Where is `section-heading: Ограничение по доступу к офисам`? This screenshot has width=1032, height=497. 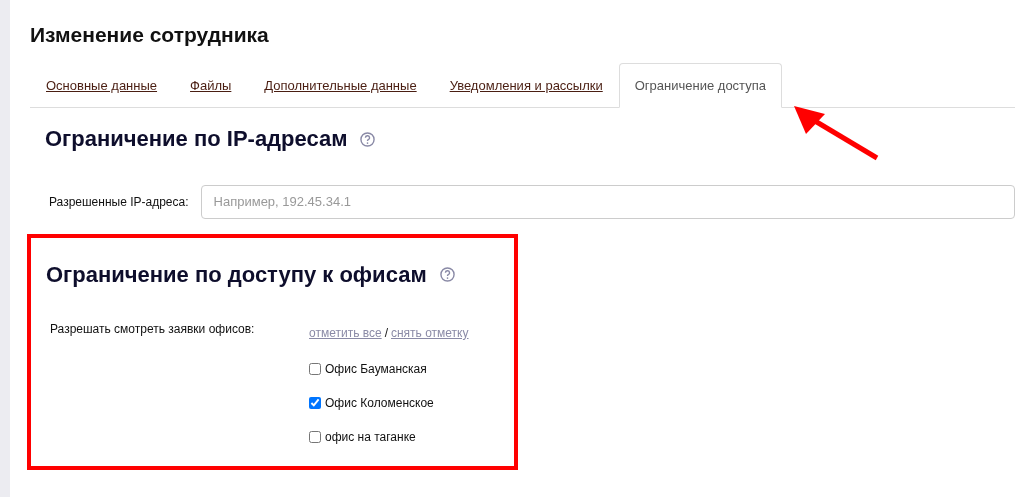
section-heading: Ограничение по доступу к офисам is located at coordinates (236, 274).